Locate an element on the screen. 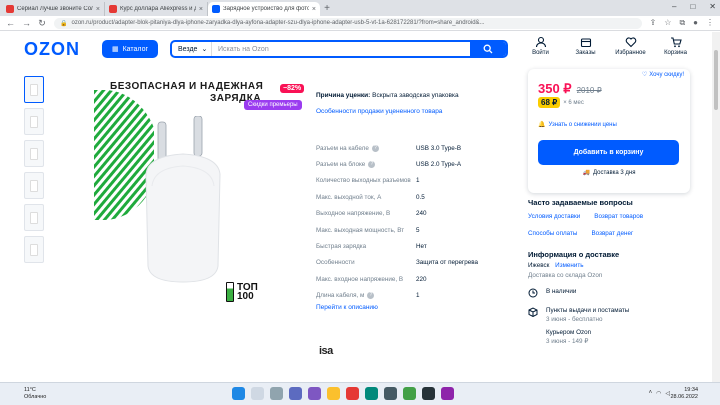  add-to-cart-button: Добавить в корзину is located at coordinates (608, 152).